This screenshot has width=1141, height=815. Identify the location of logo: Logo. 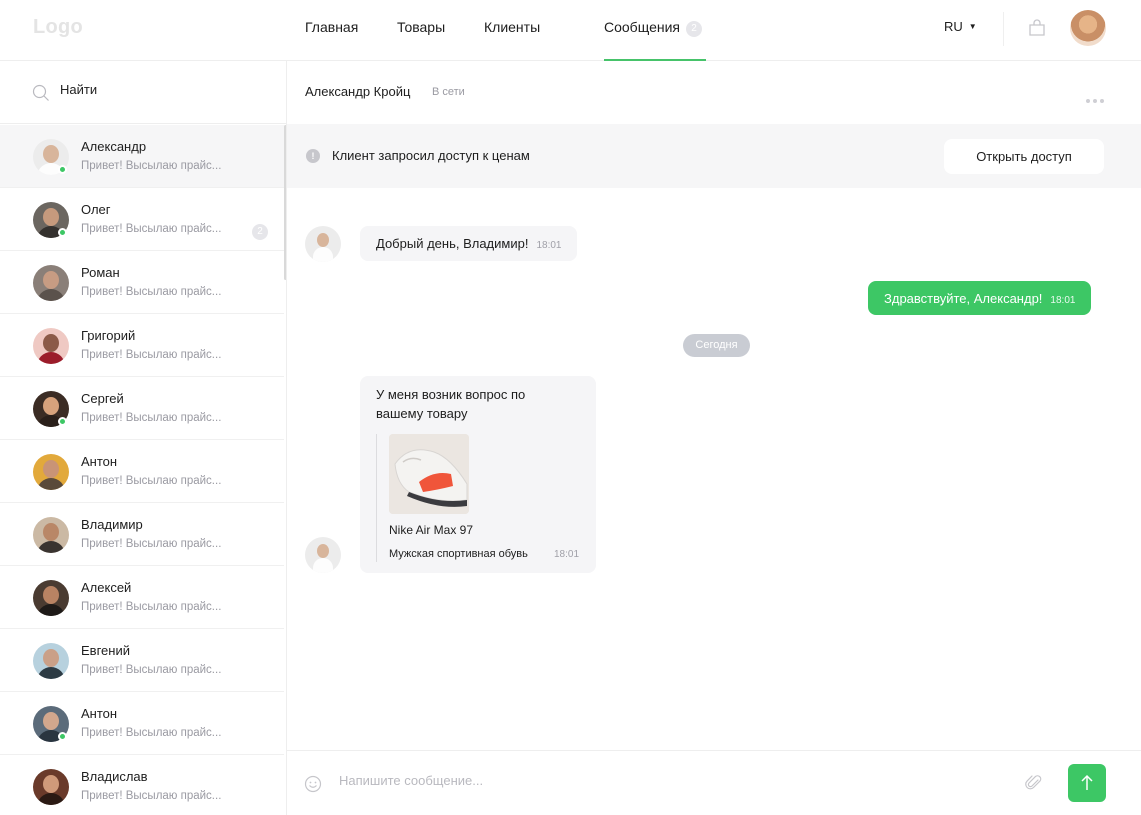
(58, 27).